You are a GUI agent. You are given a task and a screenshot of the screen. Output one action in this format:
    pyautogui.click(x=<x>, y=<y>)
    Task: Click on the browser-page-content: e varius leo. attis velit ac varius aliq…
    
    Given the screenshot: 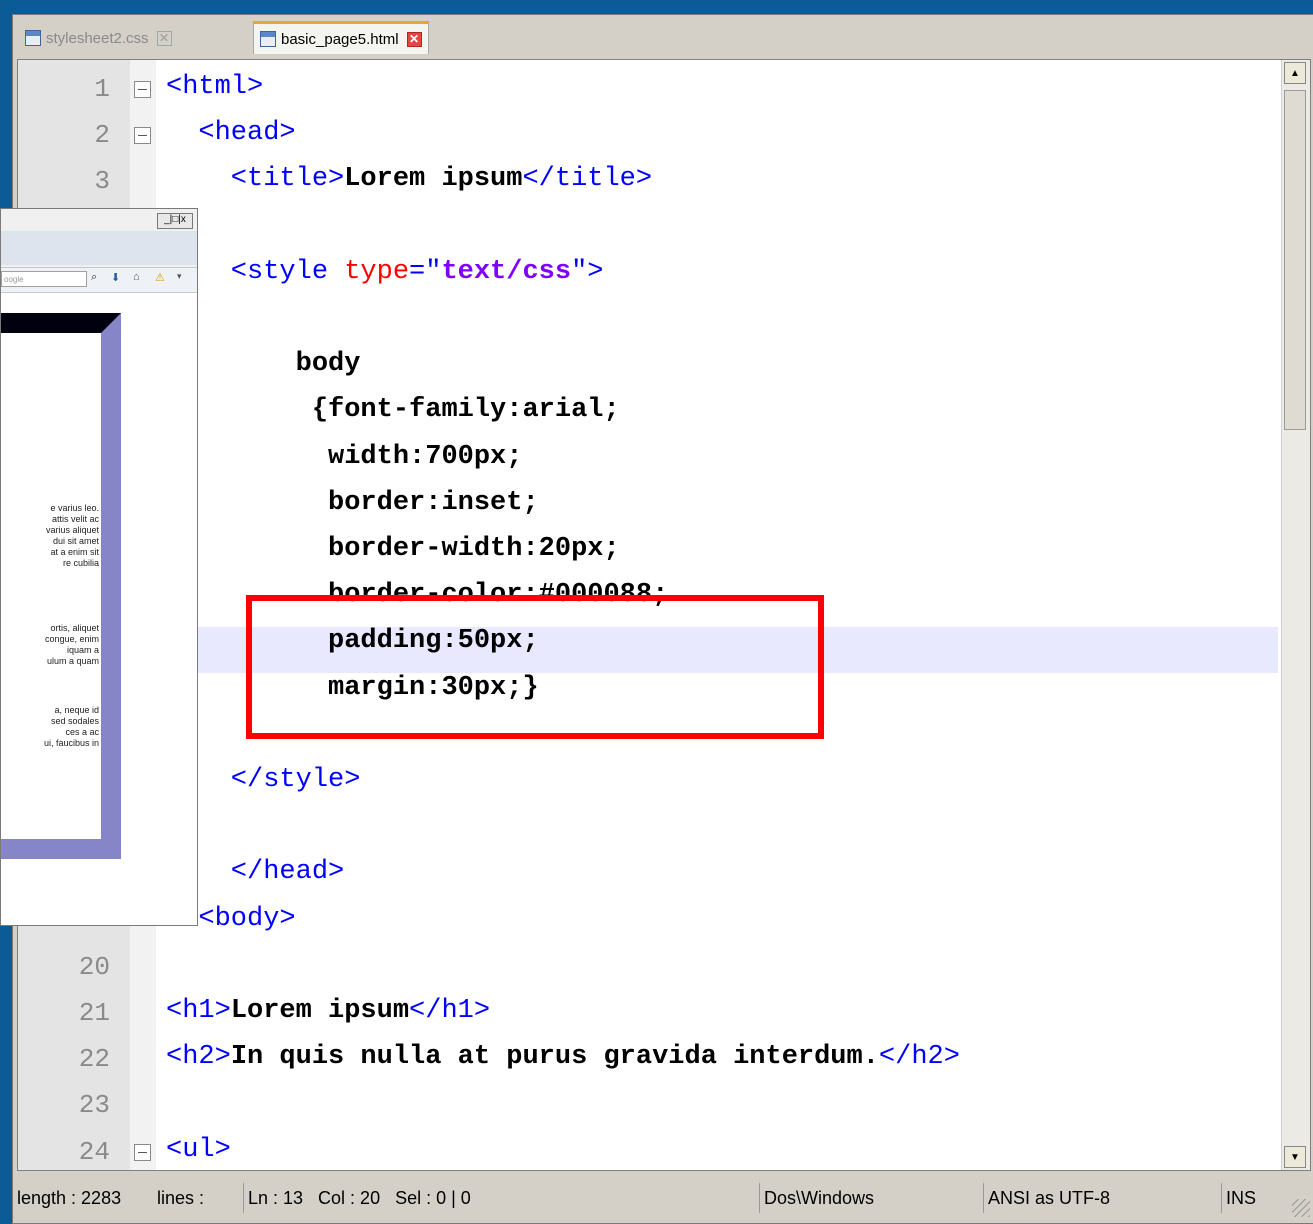 What is the action you would take?
    pyautogui.click(x=99, y=609)
    